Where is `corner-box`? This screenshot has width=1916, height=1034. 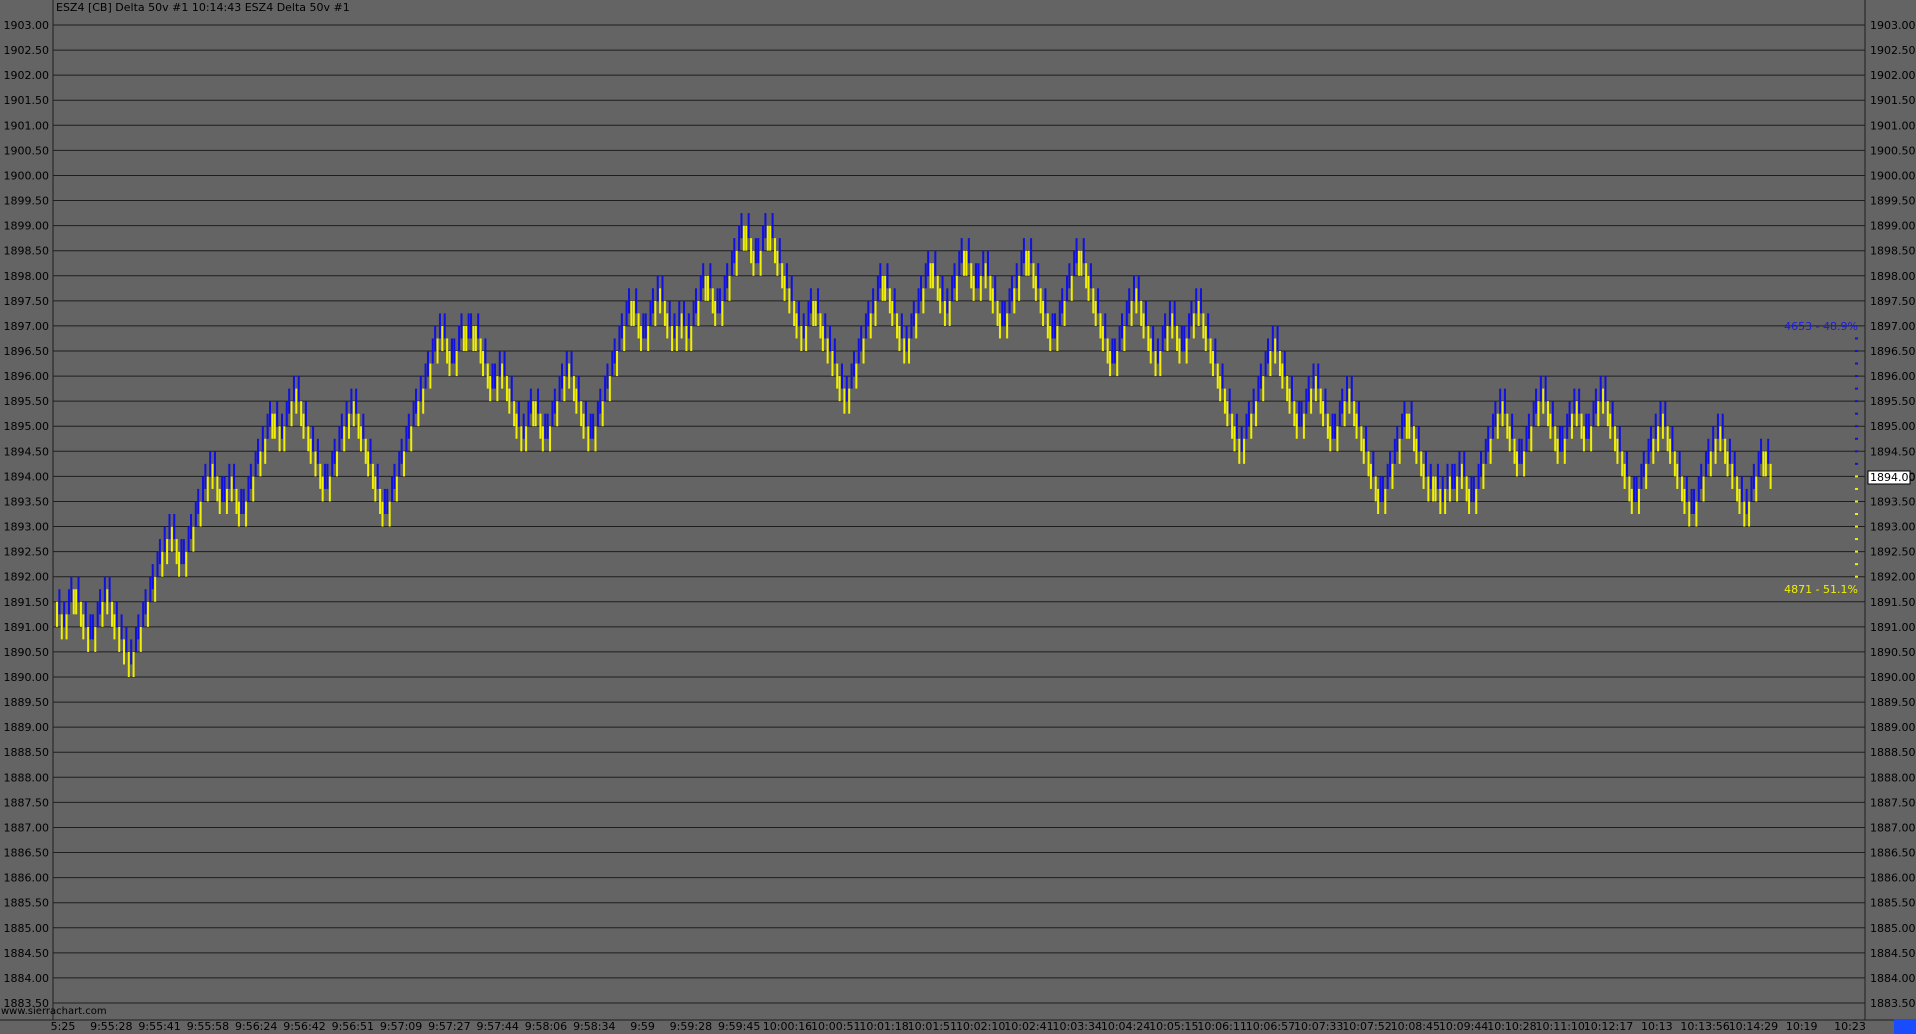 corner-box is located at coordinates (1905, 1026).